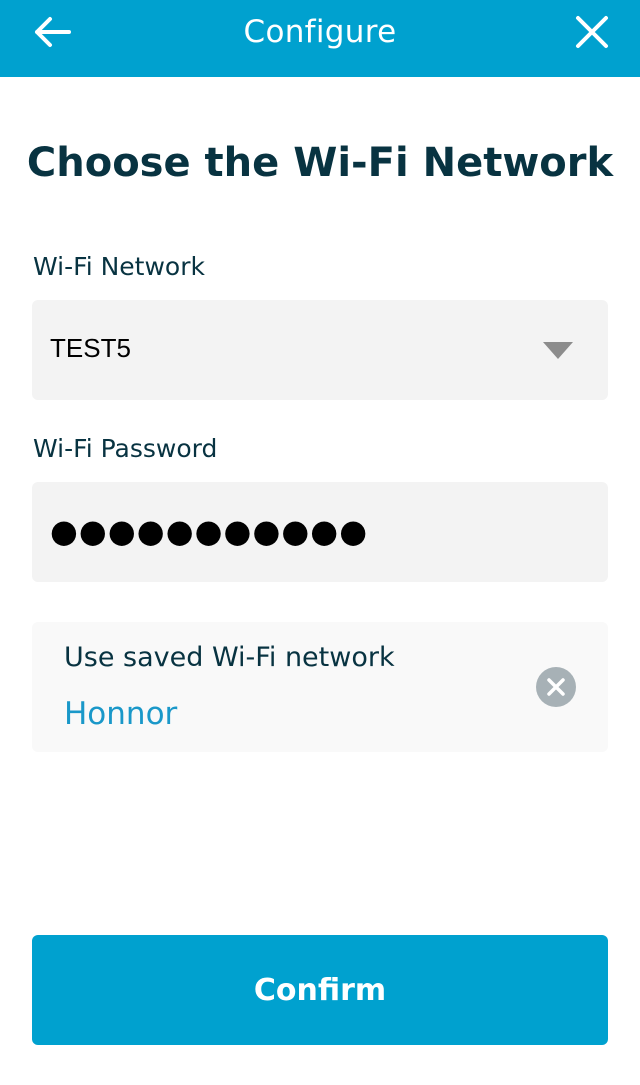  I want to click on wifi-password-value: ●●●●●●●●●●●, so click(209, 531).